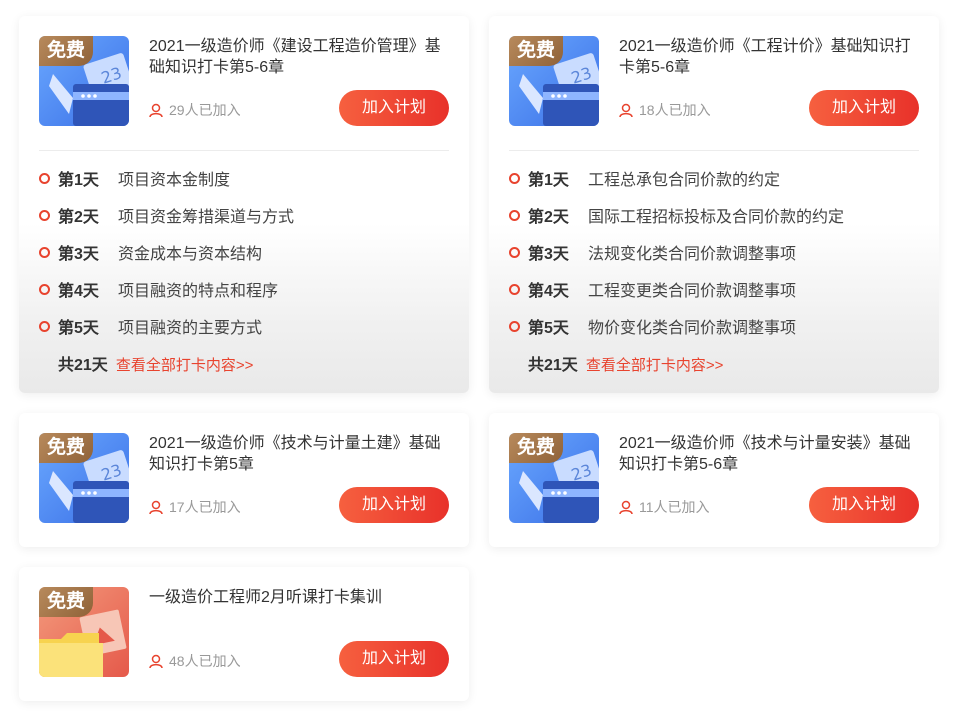 Image resolution: width=954 pixels, height=723 pixels. I want to click on day-item: 第2天 项目资金筹措渠道与方式, so click(244, 223).